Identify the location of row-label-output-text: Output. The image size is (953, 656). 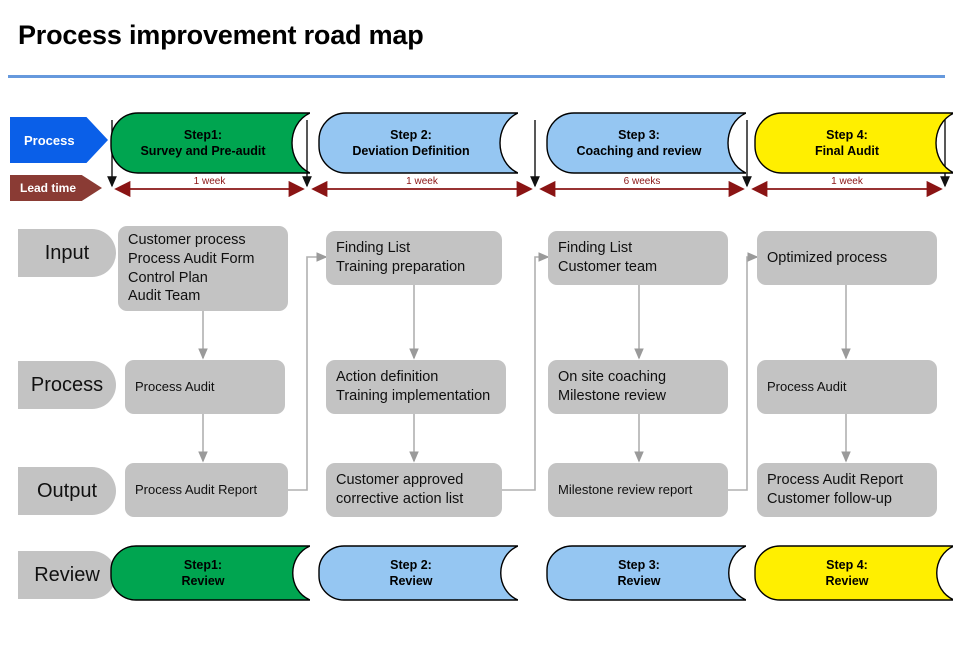
(67, 490).